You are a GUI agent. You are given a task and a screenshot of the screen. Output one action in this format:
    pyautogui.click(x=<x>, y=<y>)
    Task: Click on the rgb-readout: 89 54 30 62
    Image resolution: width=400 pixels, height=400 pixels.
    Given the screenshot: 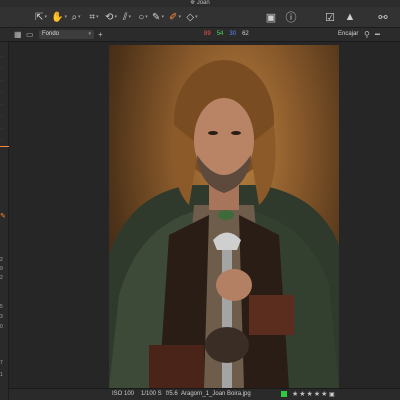 What is the action you would take?
    pyautogui.click(x=226, y=34)
    